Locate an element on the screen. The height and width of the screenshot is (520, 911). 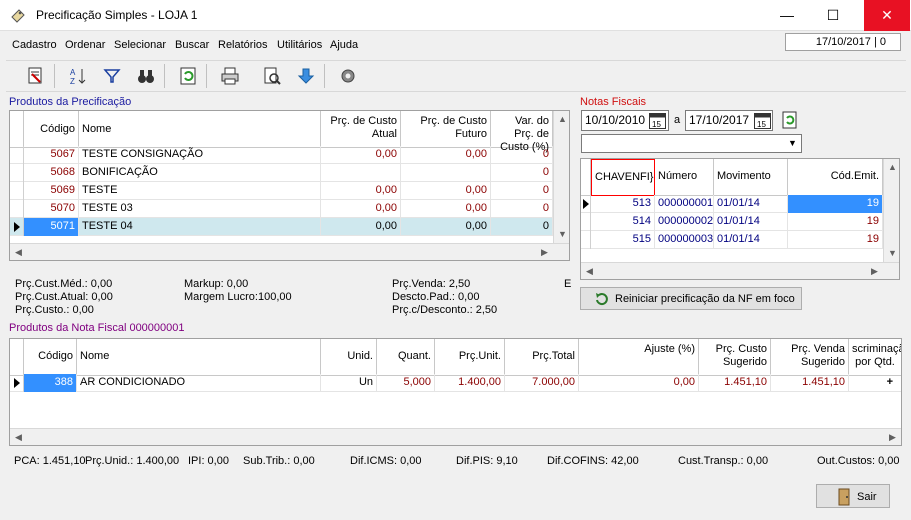
table-row: 514 000000002 01/01/14 19 is located at coordinates (732, 222).